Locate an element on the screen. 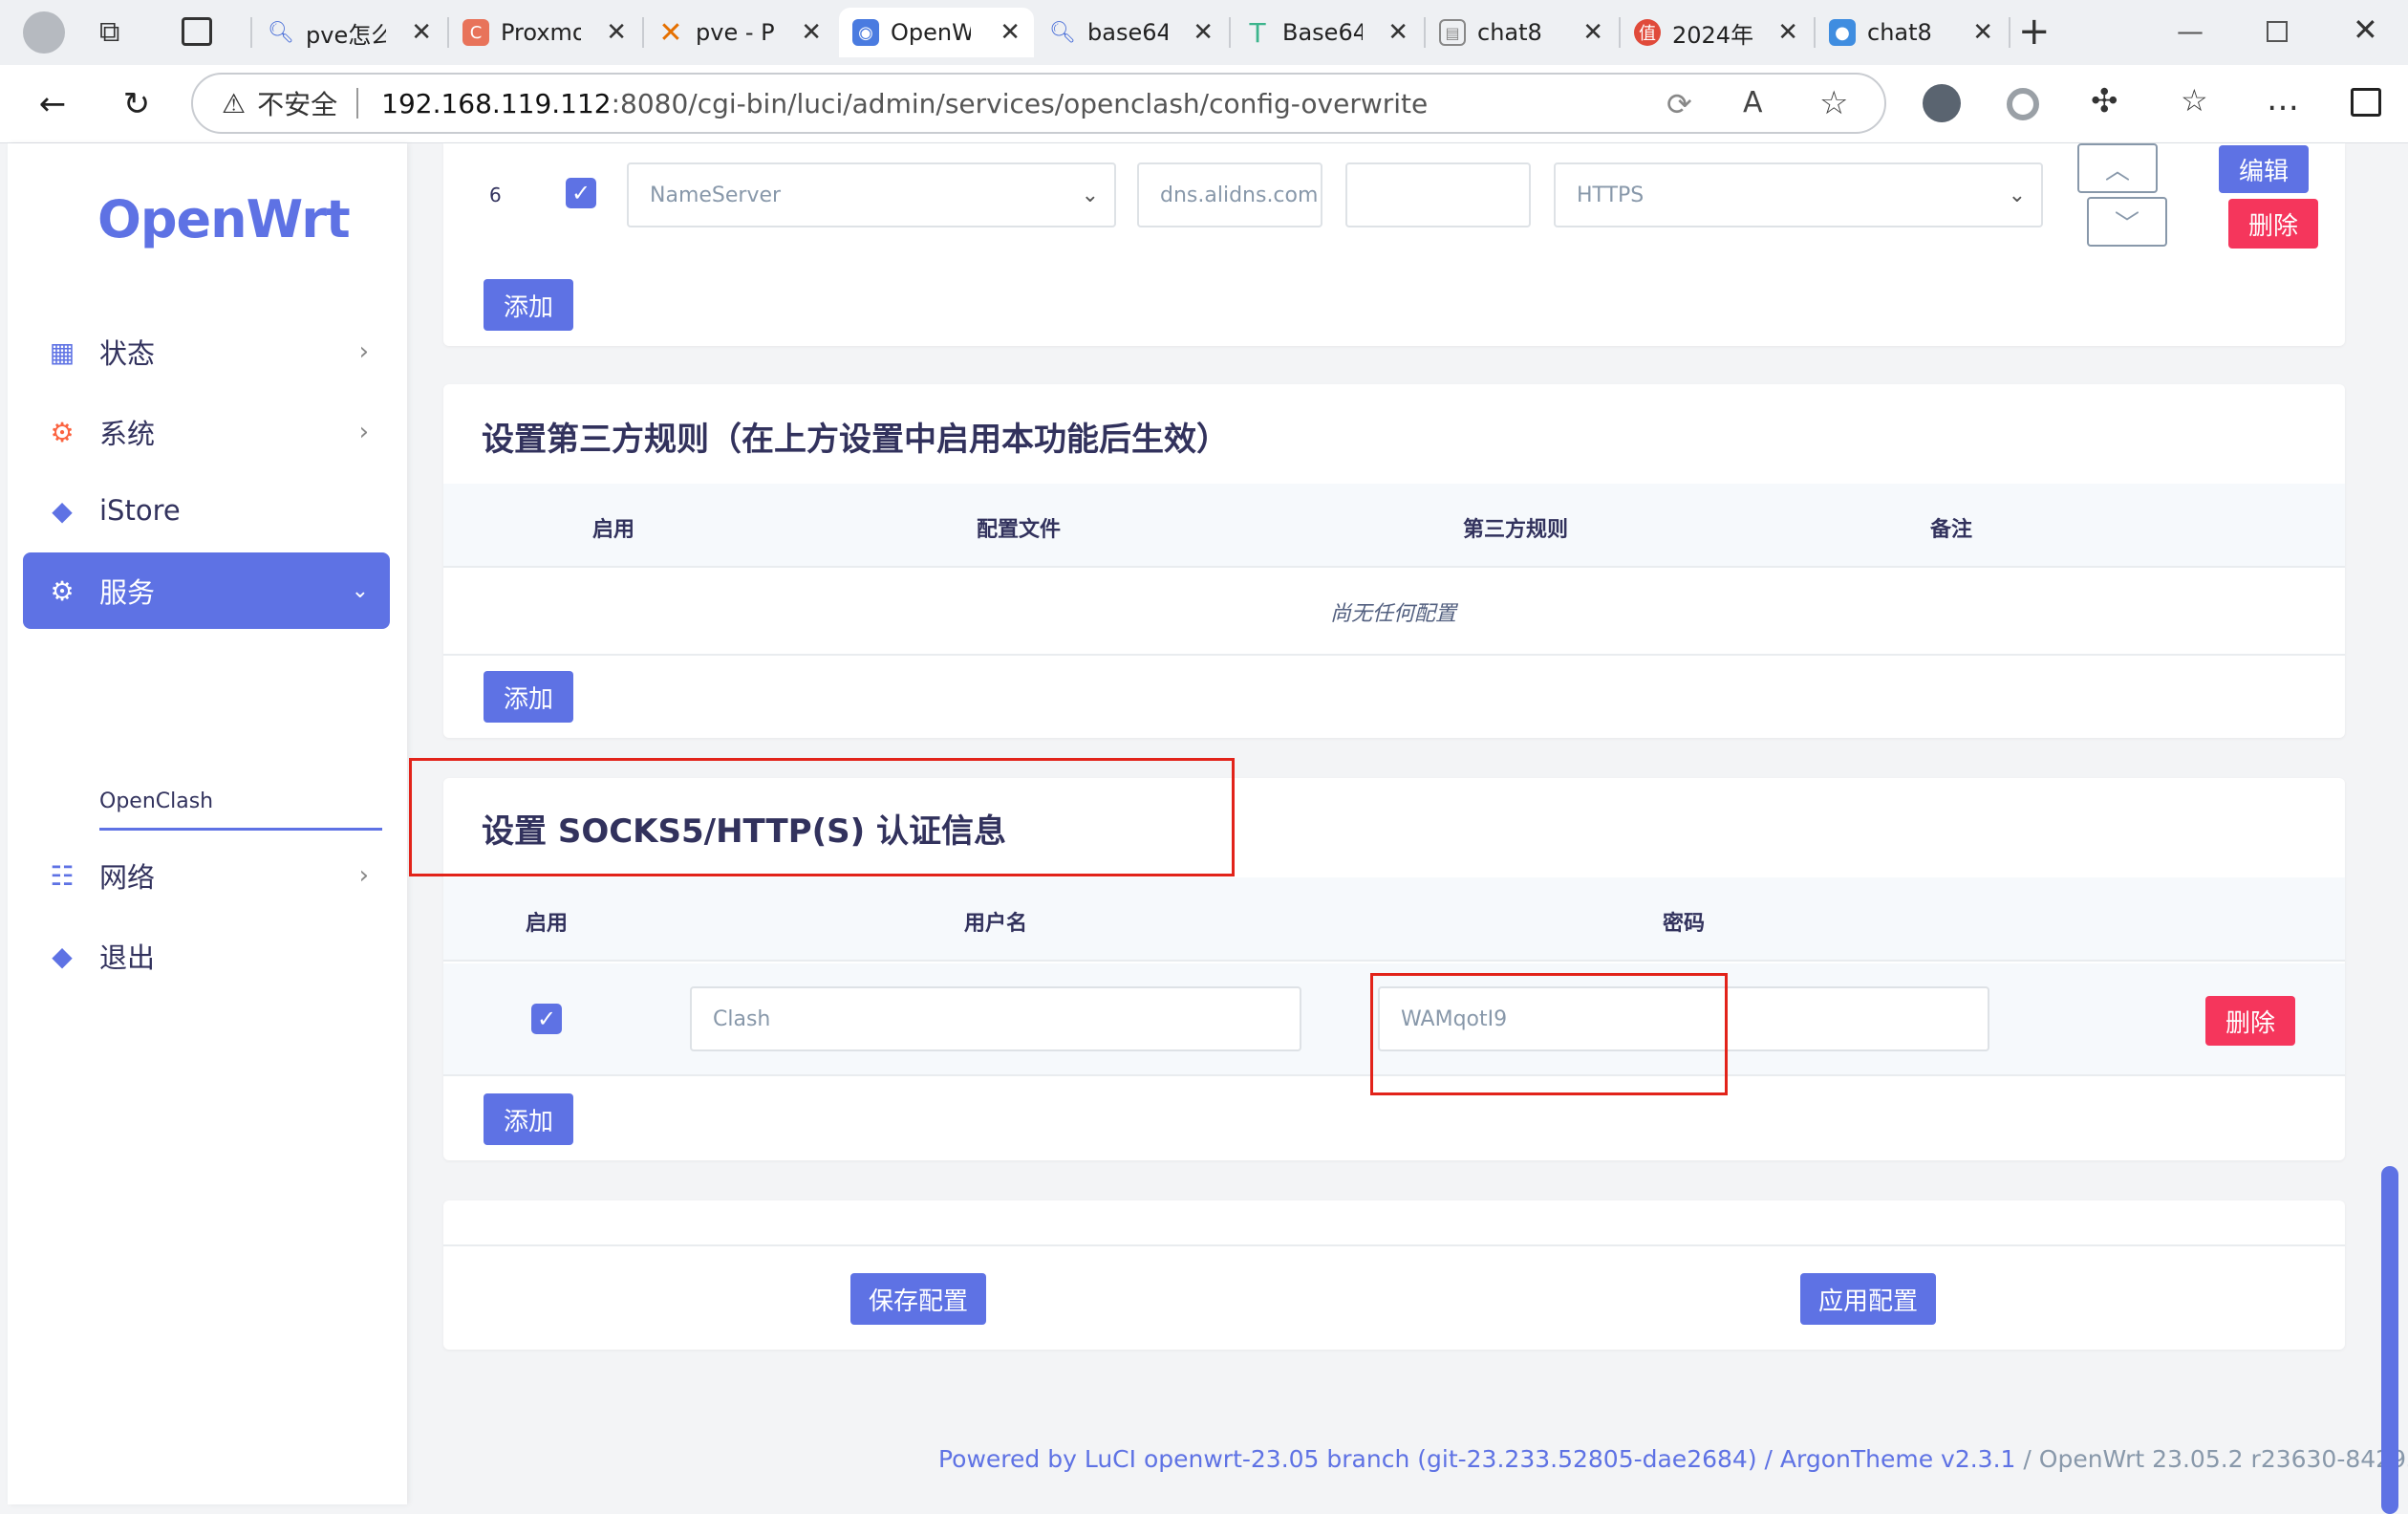 The width and height of the screenshot is (2408, 1514). column-header: 用户名 is located at coordinates (996, 924).